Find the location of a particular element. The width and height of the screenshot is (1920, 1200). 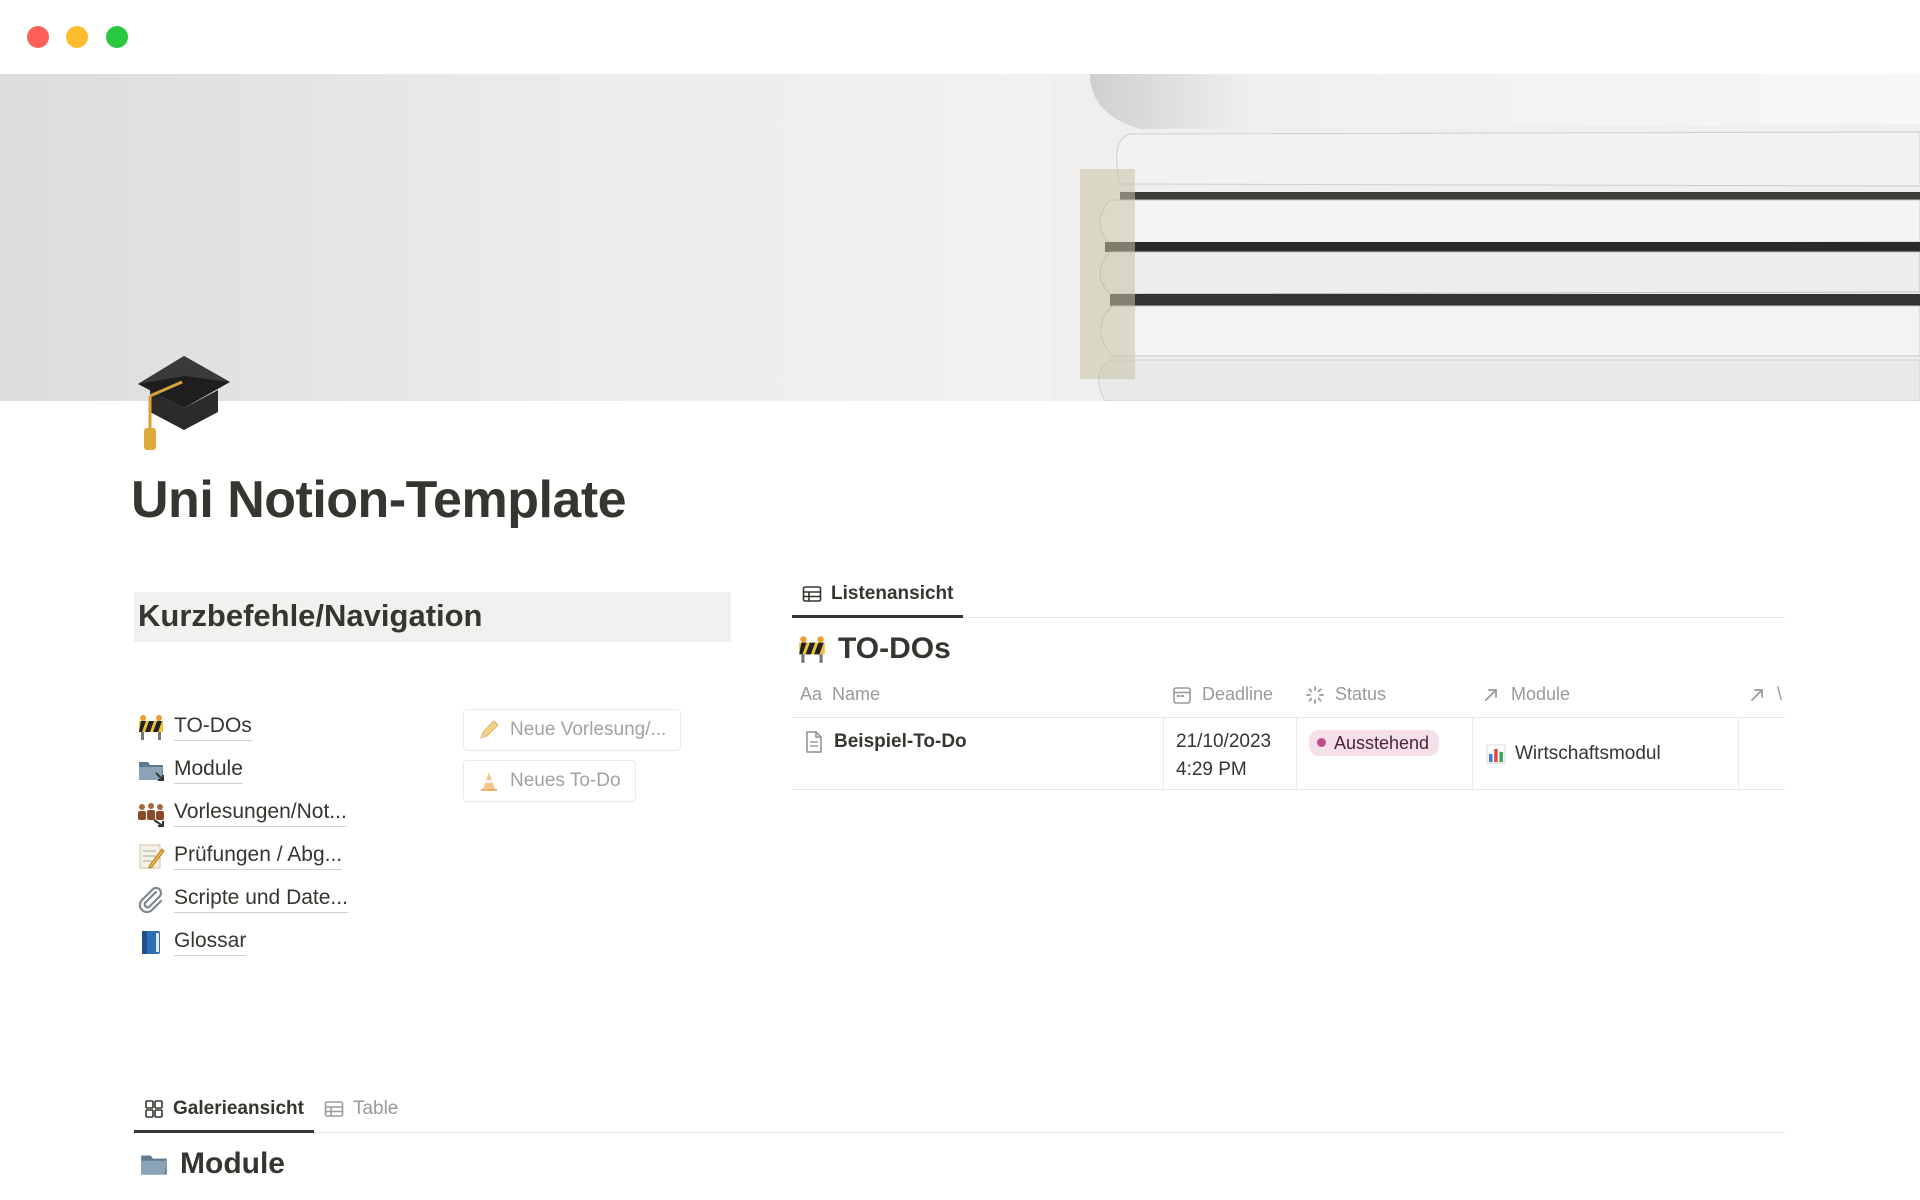

new-todo-button: Neues To-Do is located at coordinates (549, 781).